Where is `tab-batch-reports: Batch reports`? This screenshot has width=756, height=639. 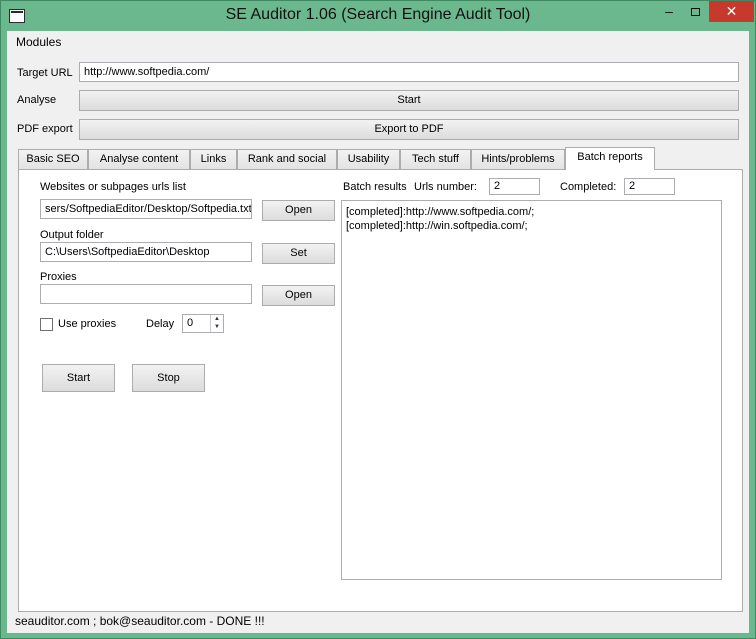 tab-batch-reports: Batch reports is located at coordinates (610, 158).